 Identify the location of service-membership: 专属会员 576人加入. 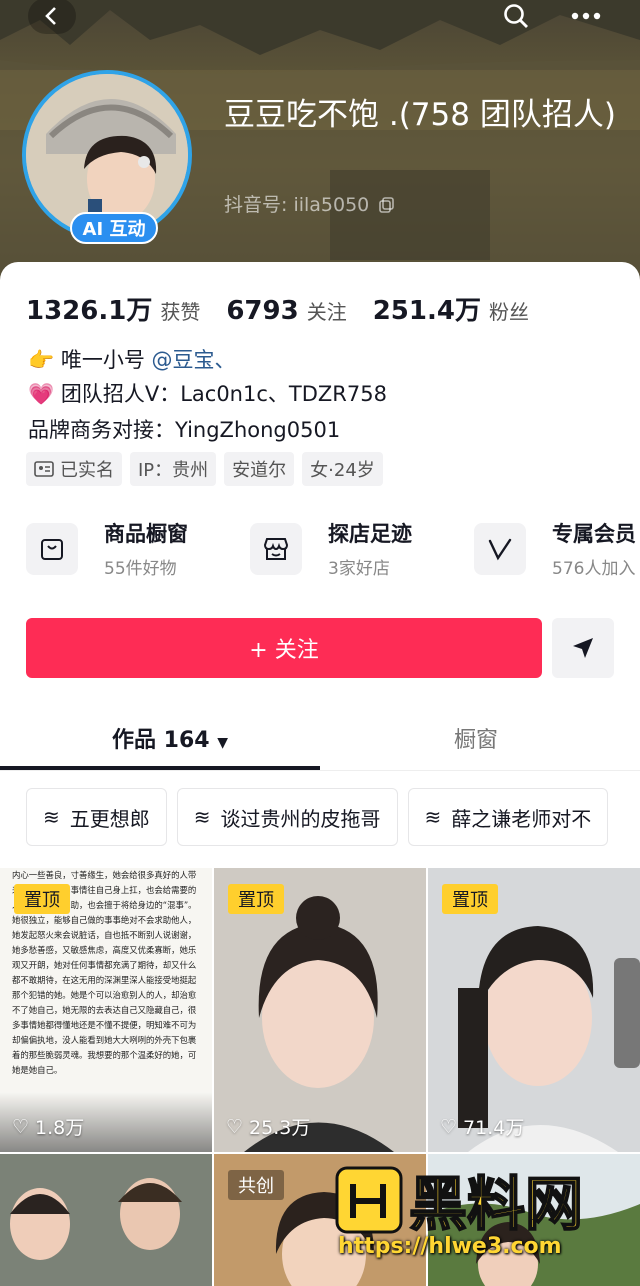
(557, 548).